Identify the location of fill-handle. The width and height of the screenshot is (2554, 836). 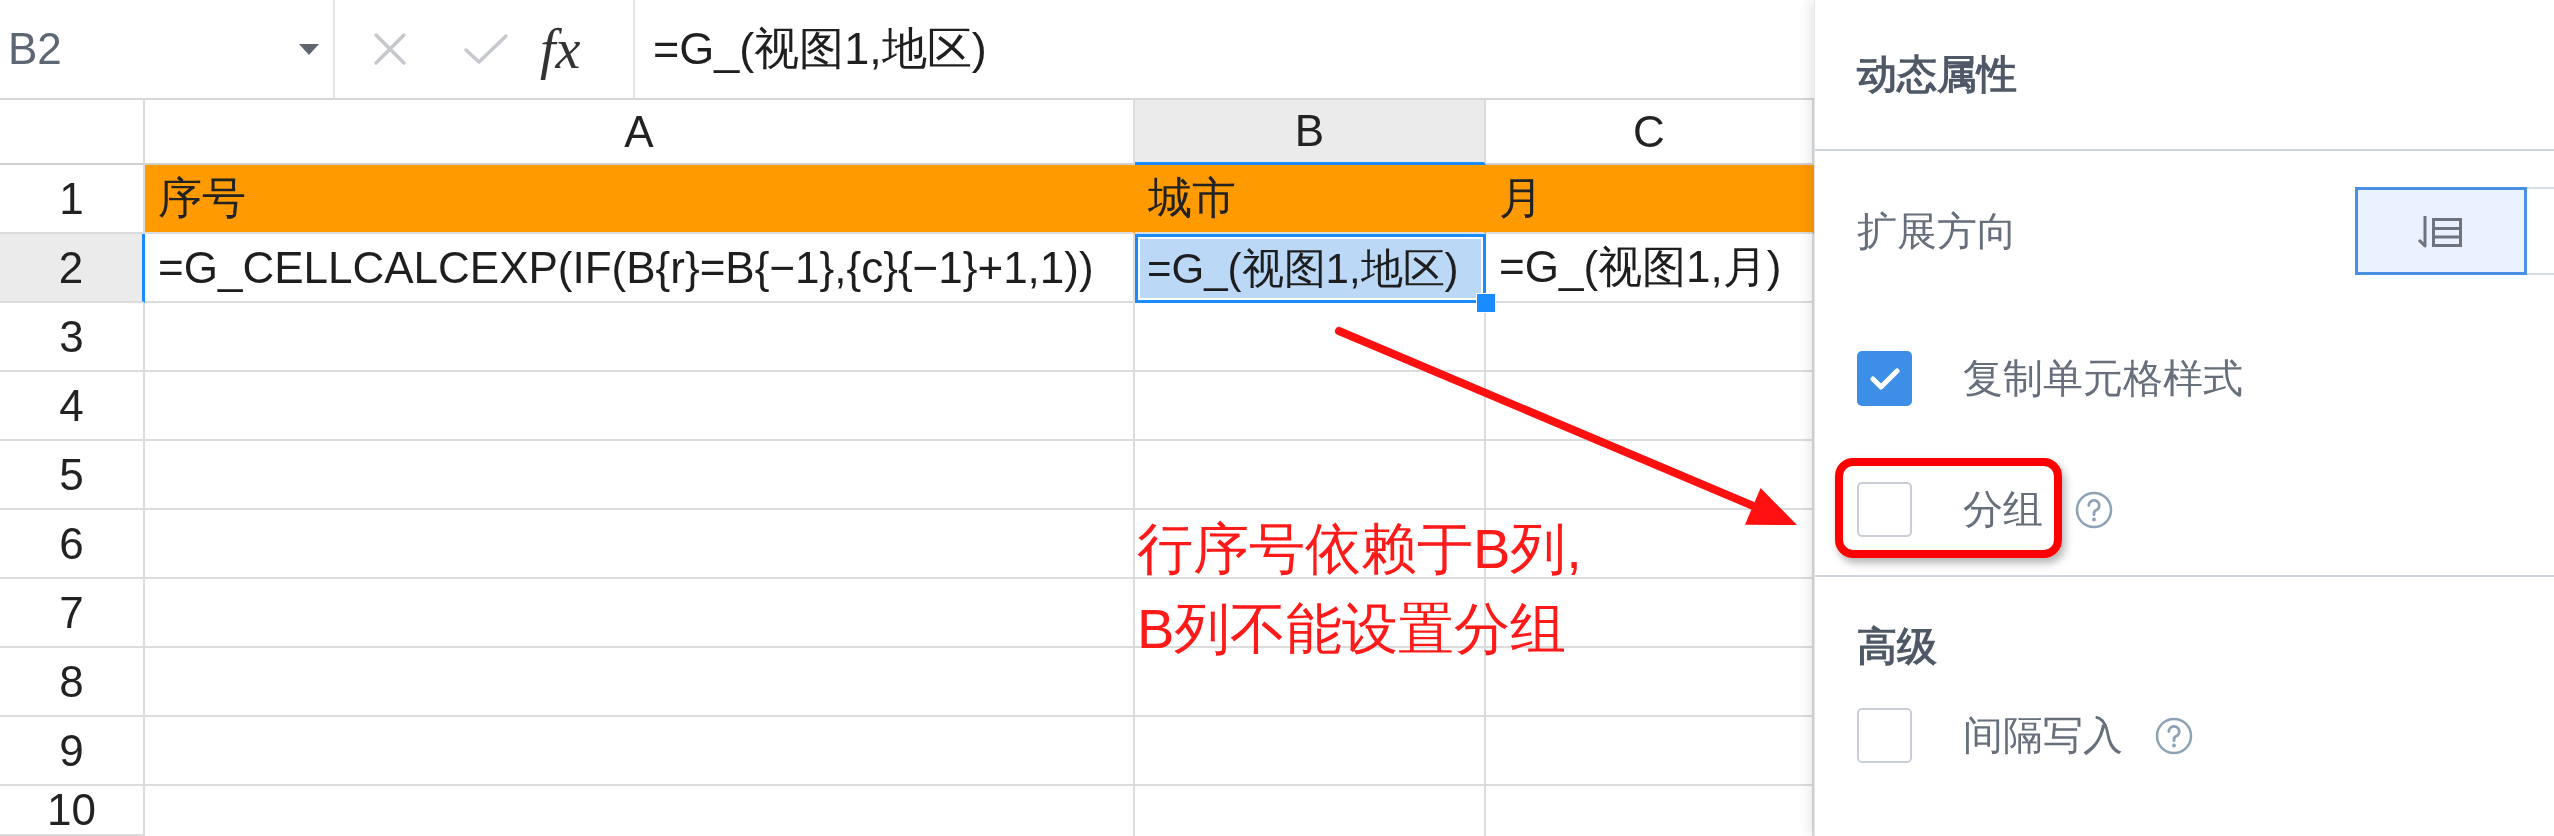
(1486, 303).